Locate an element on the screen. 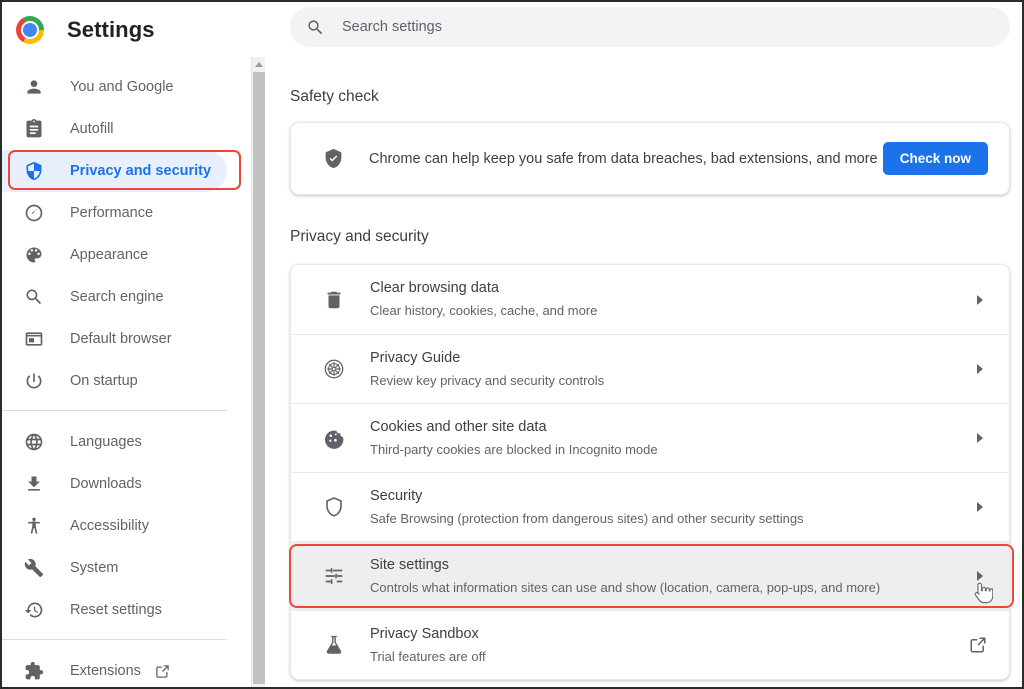  trash-icon is located at coordinates (334, 299).